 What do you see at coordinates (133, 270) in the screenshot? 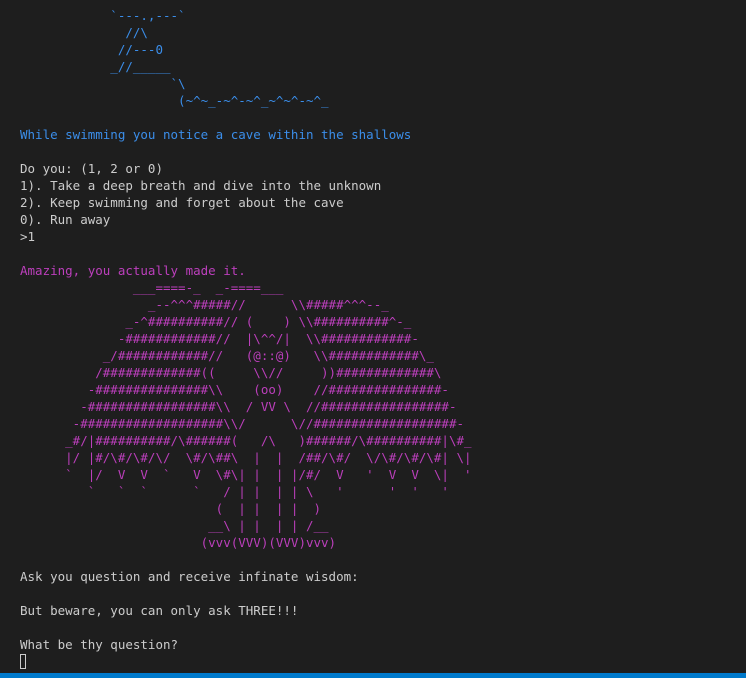
I see `amazing-text: Amazing, you actually made it.` at bounding box center [133, 270].